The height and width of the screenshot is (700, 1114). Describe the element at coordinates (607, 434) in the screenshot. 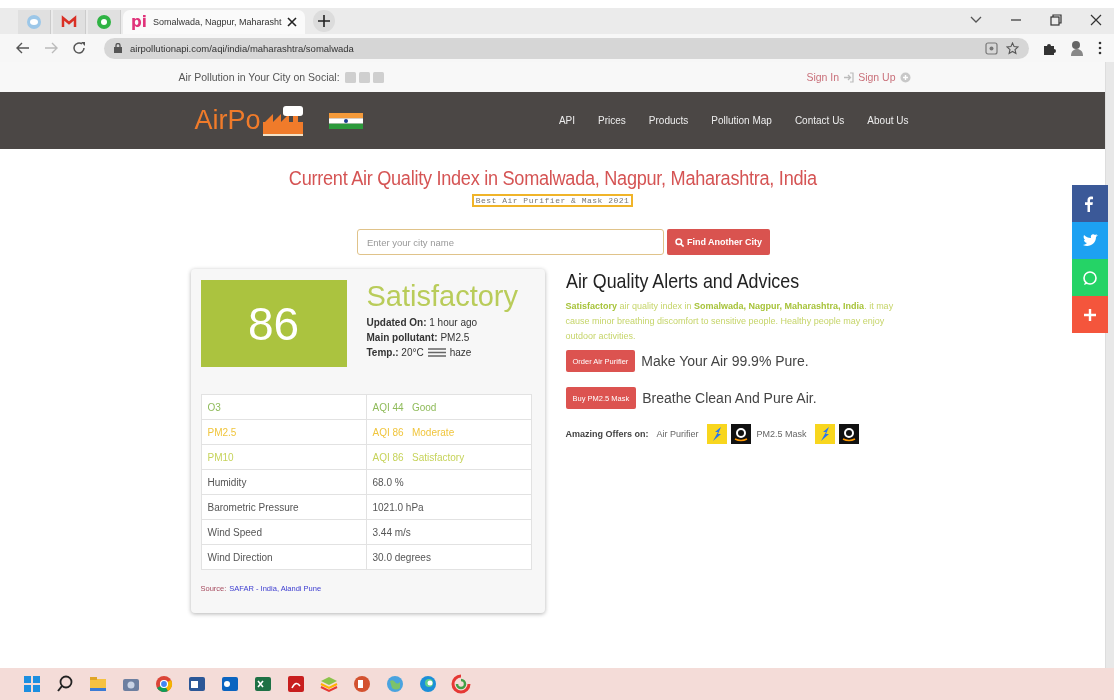

I see `offers-label: Amazing Offers on:` at that location.